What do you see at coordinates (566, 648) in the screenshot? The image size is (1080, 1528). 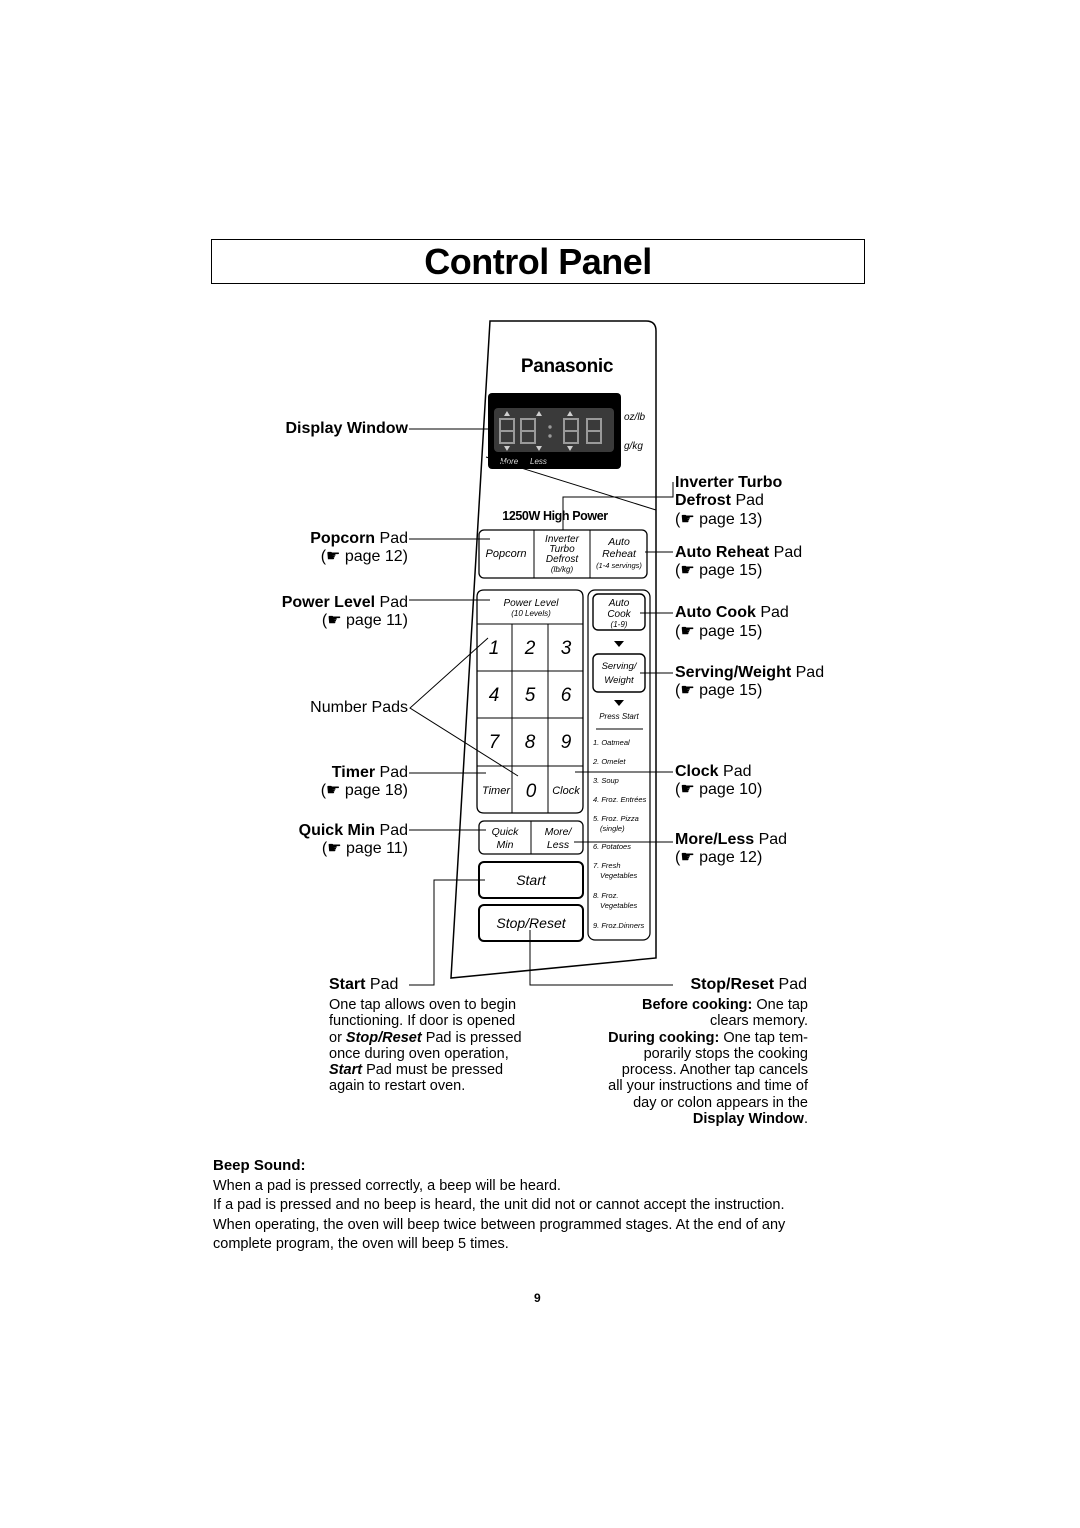 I see `number-pad-3-label: 3` at bounding box center [566, 648].